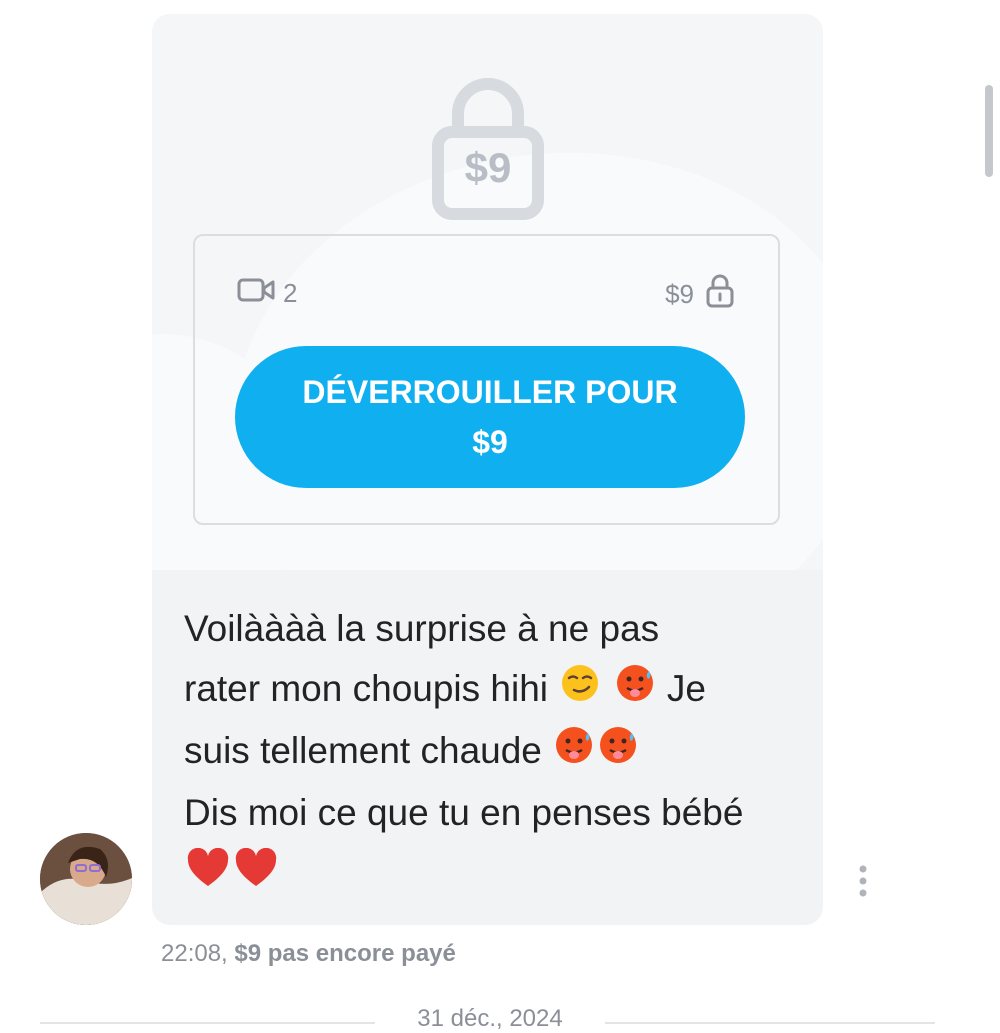 The height and width of the screenshot is (1033, 1000). I want to click on unlock-button-line2: $9, so click(490, 442).